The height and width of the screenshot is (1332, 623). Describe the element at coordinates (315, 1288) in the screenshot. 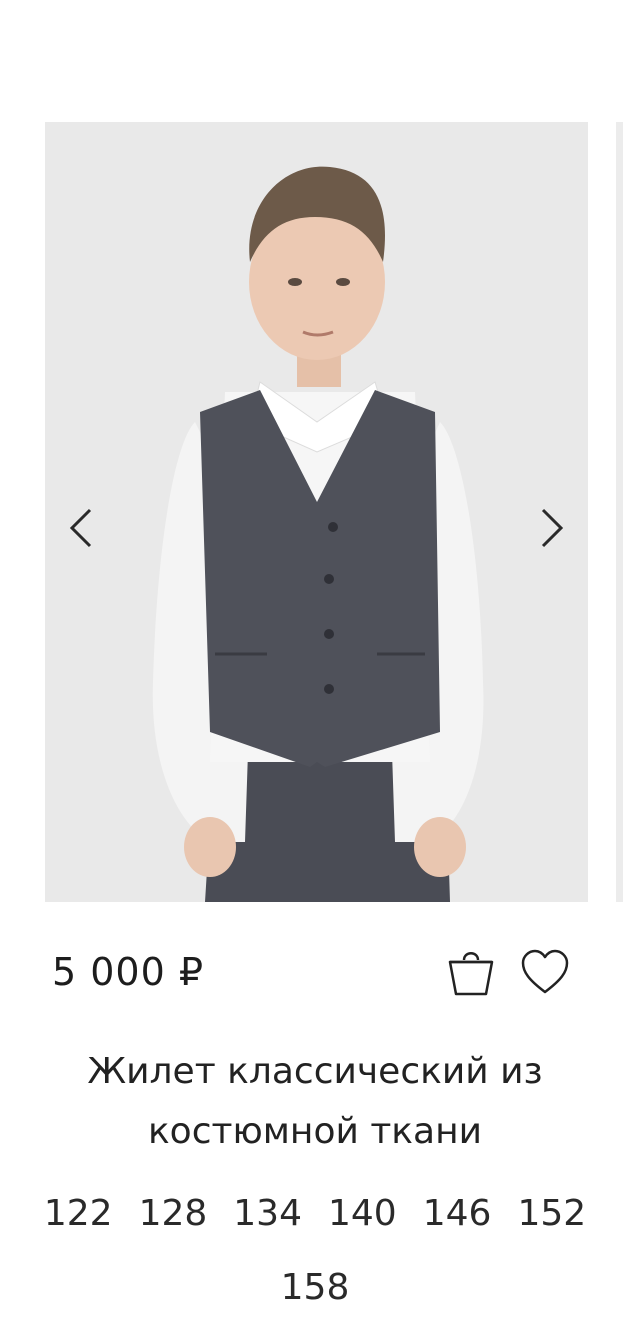

I see `size-option: 158` at that location.